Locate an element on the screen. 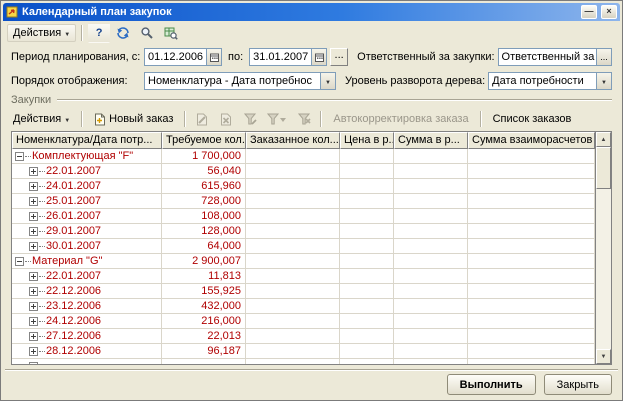  table-row: 24.01.2007 615,960 is located at coordinates (303, 186).